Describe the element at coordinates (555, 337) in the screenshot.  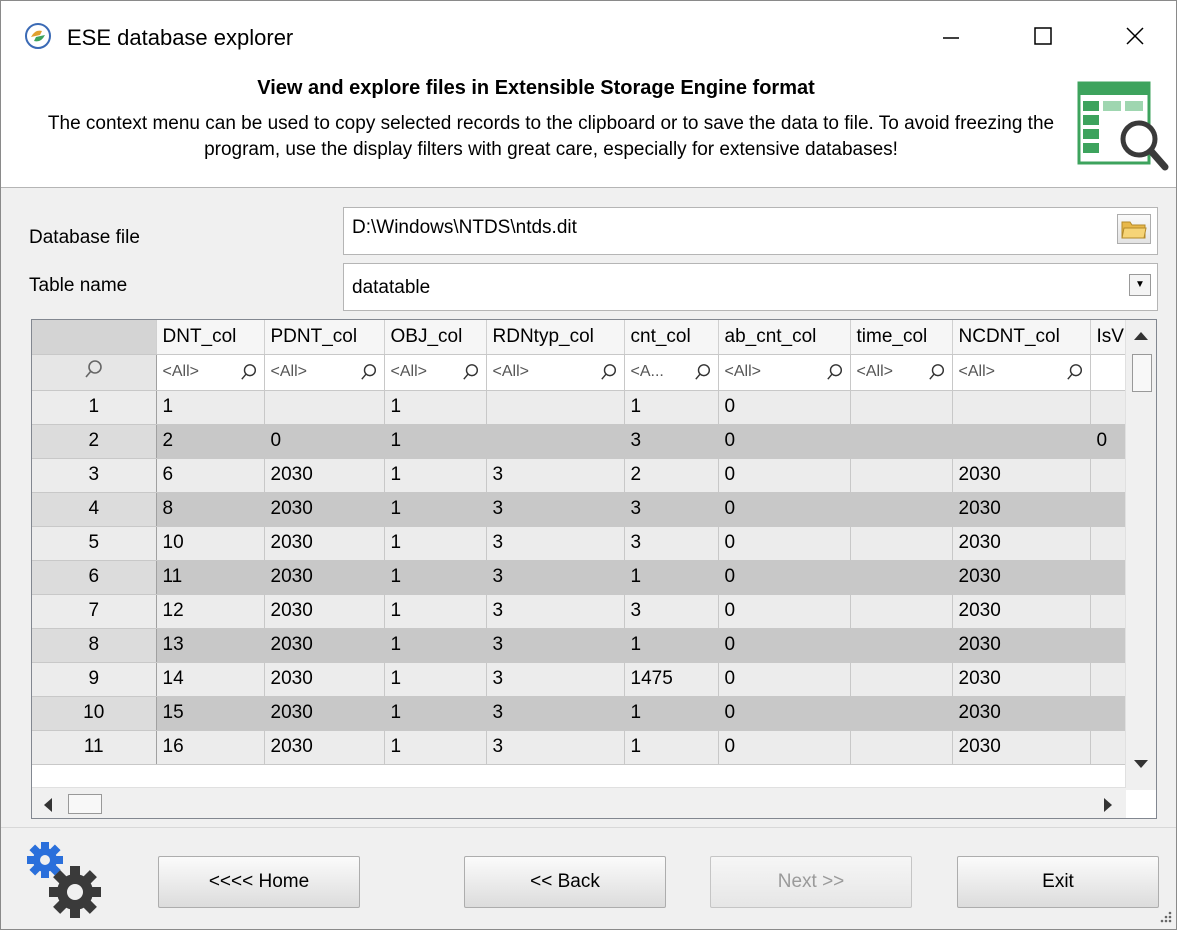
I see `column-header-rdntyp: RDNtyp_col` at that location.